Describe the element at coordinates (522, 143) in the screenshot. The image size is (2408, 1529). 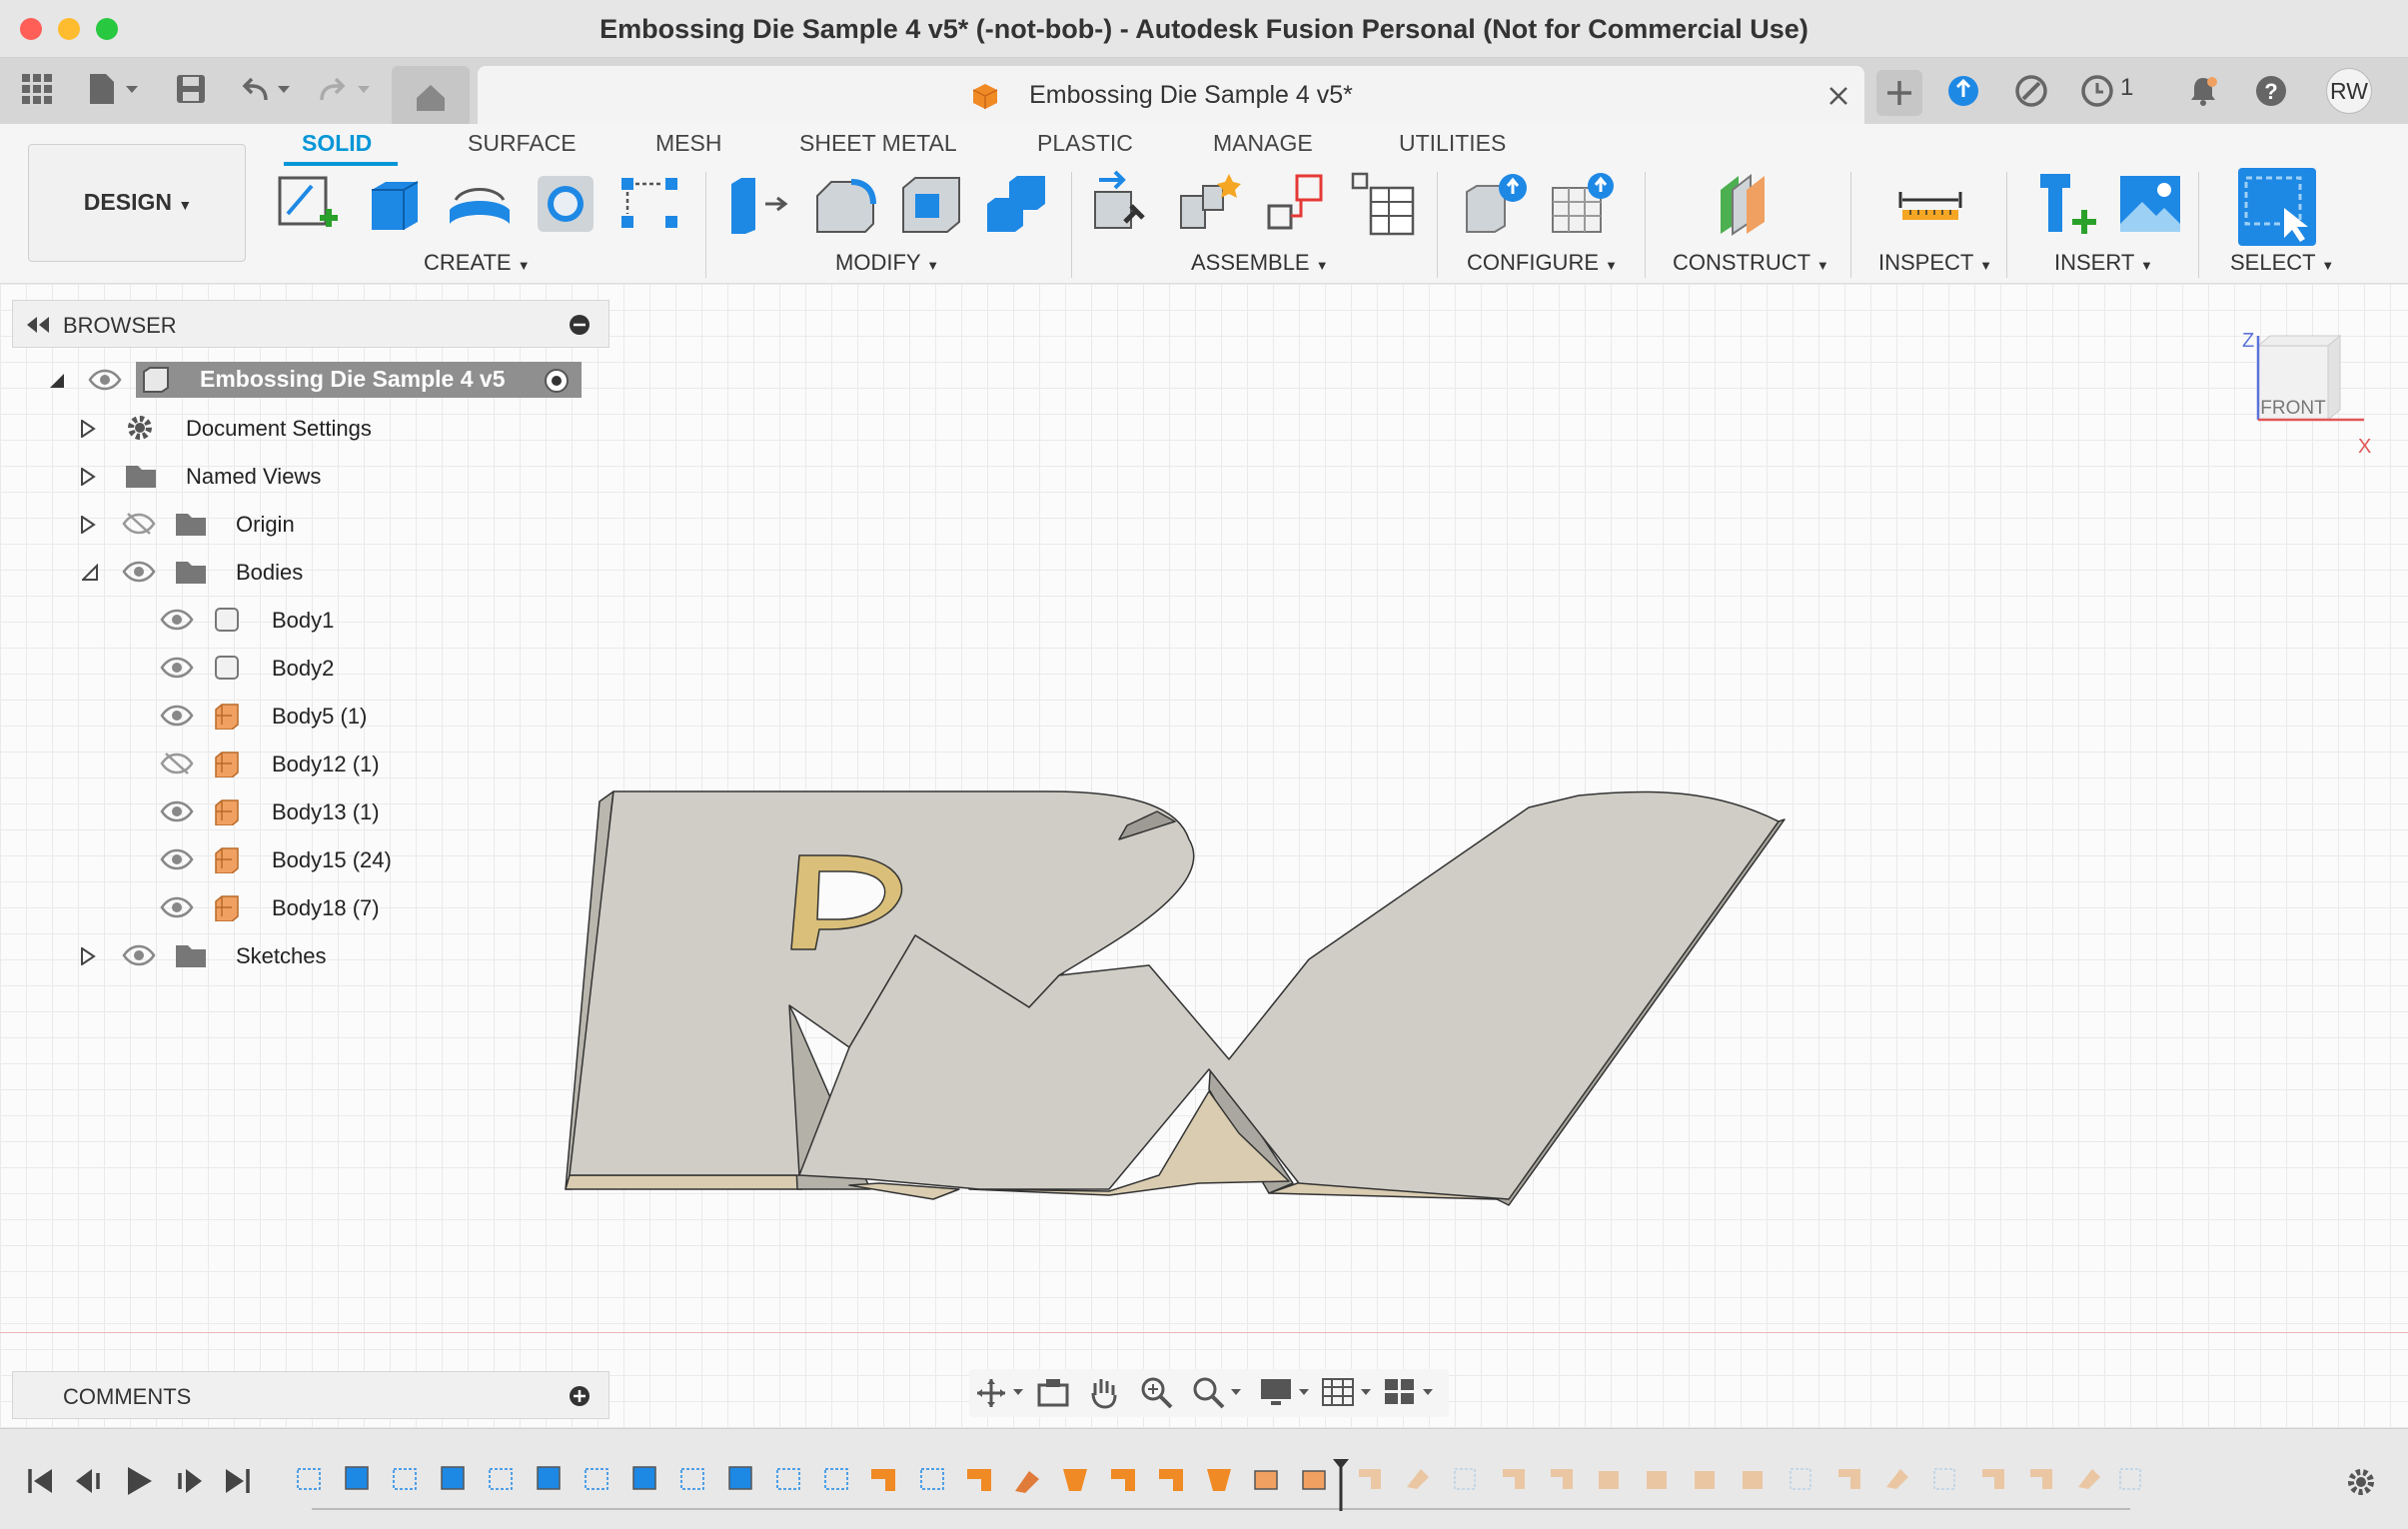
I see `ribbon-tab-surface: SURFACE` at that location.